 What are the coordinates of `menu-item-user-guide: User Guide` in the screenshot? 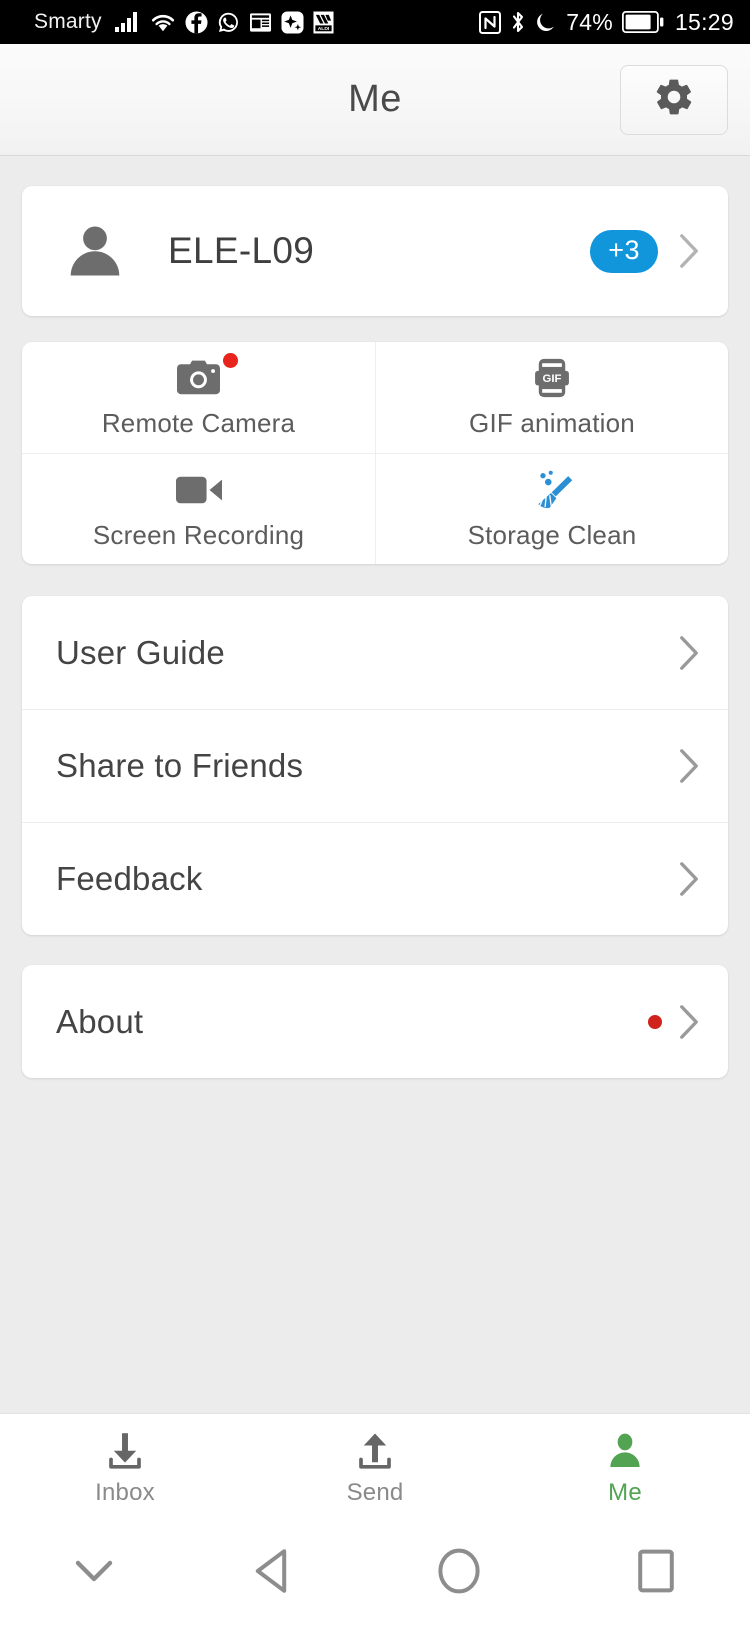 It's located at (375, 652).